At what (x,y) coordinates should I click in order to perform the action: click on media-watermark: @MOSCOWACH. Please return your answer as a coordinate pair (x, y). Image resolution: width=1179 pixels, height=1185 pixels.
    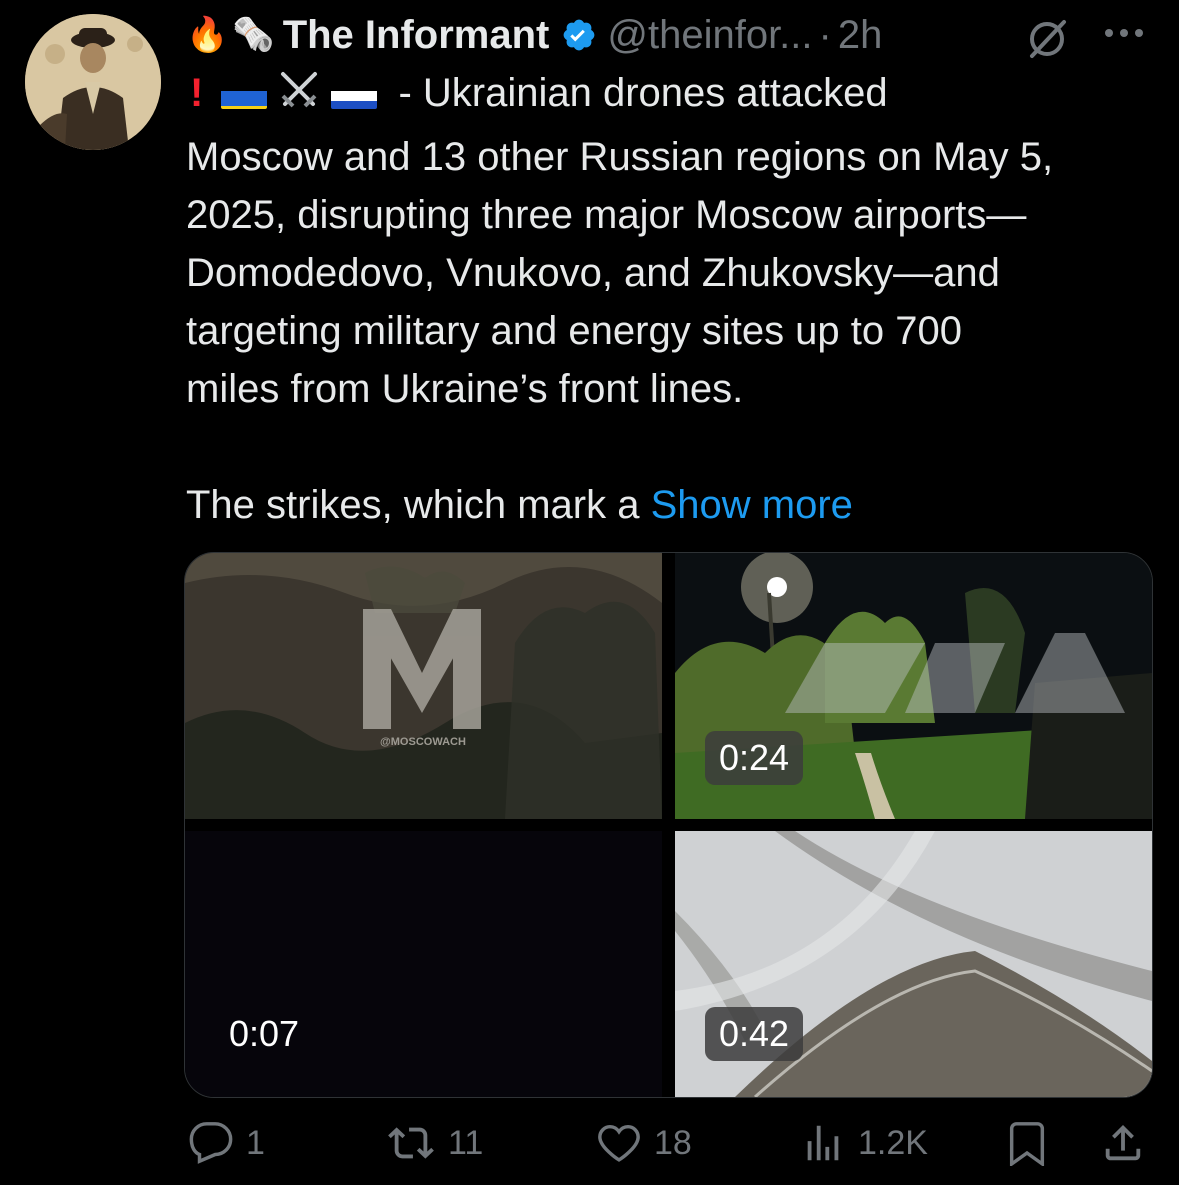
    Looking at the image, I should click on (423, 742).